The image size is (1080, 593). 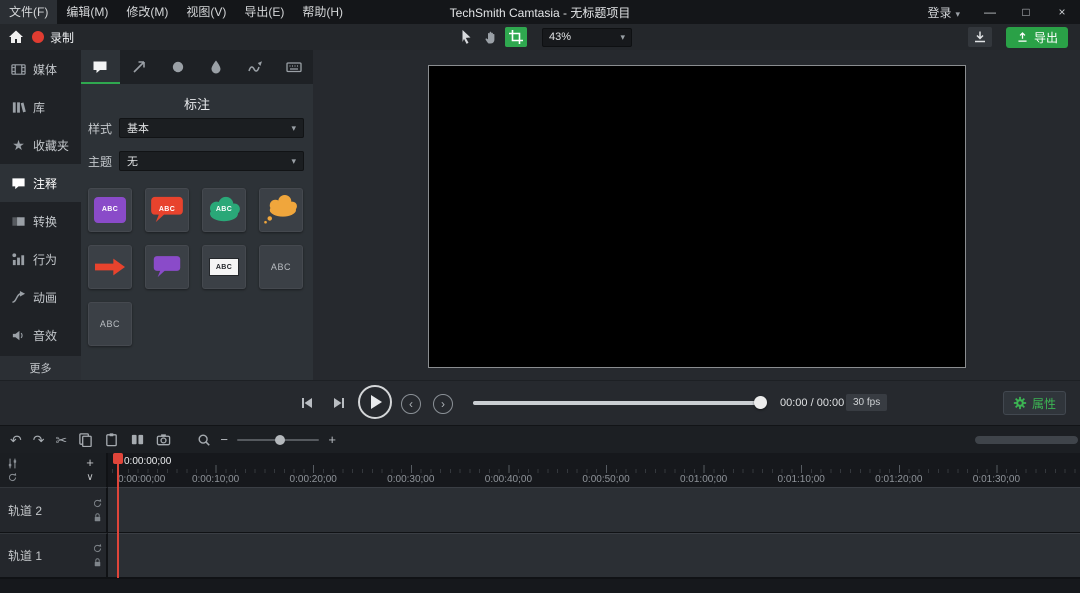 What do you see at coordinates (1026, 440) in the screenshot?
I see `timeline-scrollbar` at bounding box center [1026, 440].